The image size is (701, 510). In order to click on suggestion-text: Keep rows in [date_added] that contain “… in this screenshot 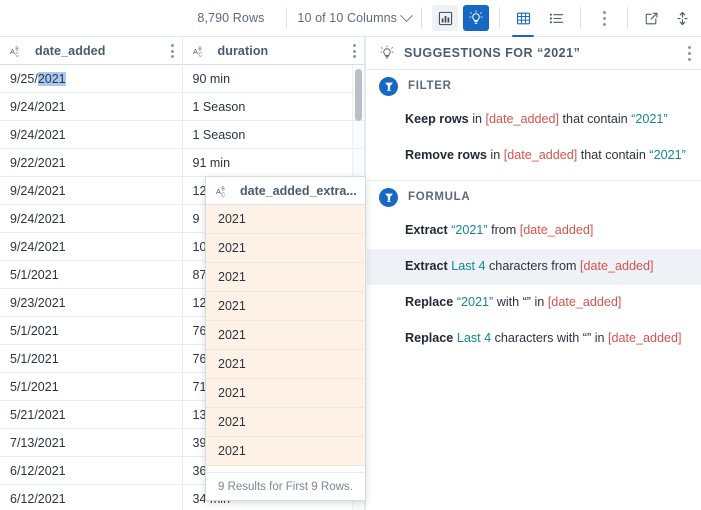, I will do `click(536, 120)`.